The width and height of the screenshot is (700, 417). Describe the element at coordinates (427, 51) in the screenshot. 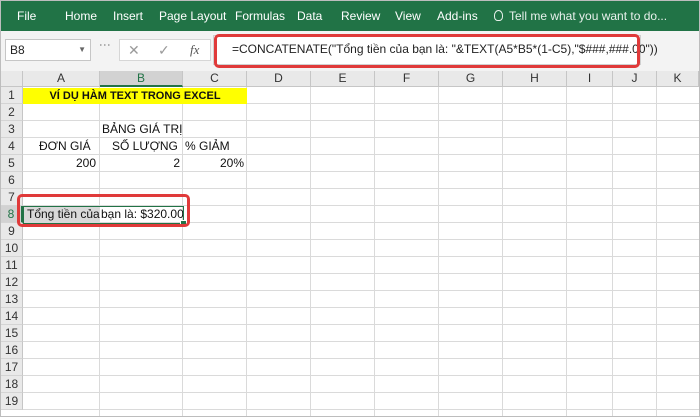

I see `formula-highlight-annotation` at that location.